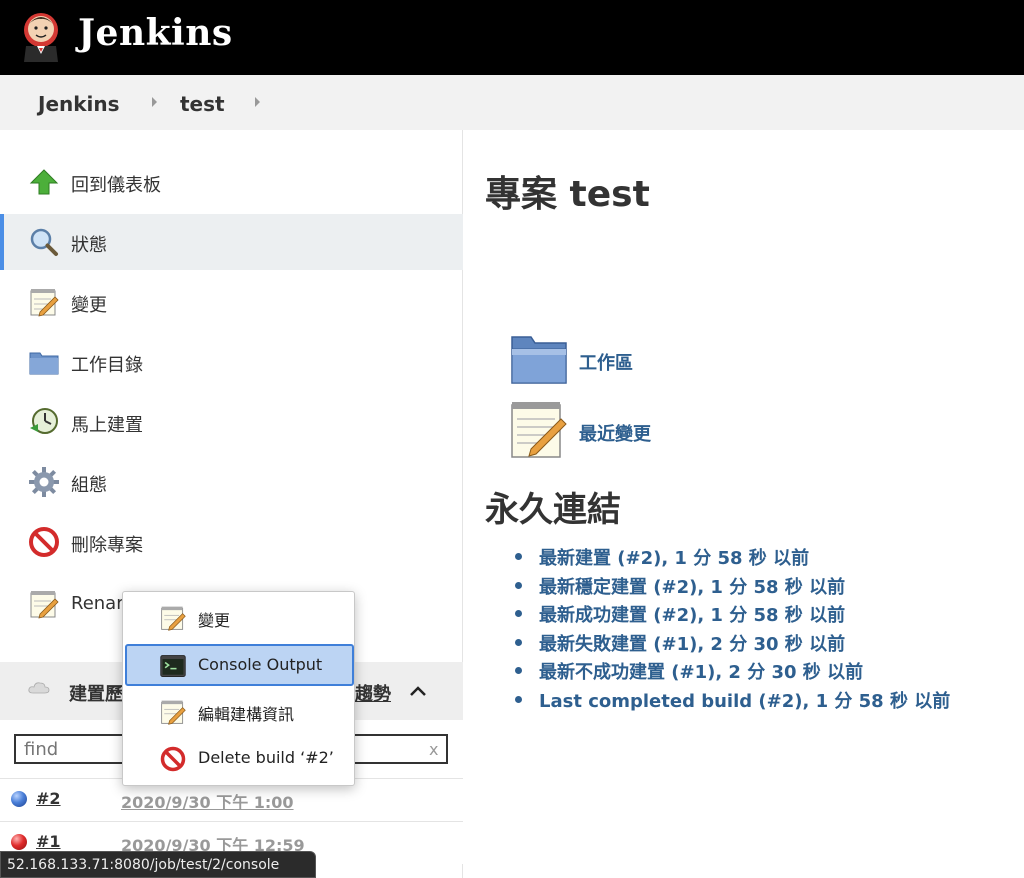 The width and height of the screenshot is (1024, 878). I want to click on trend-link: 趨勢, so click(373, 693).